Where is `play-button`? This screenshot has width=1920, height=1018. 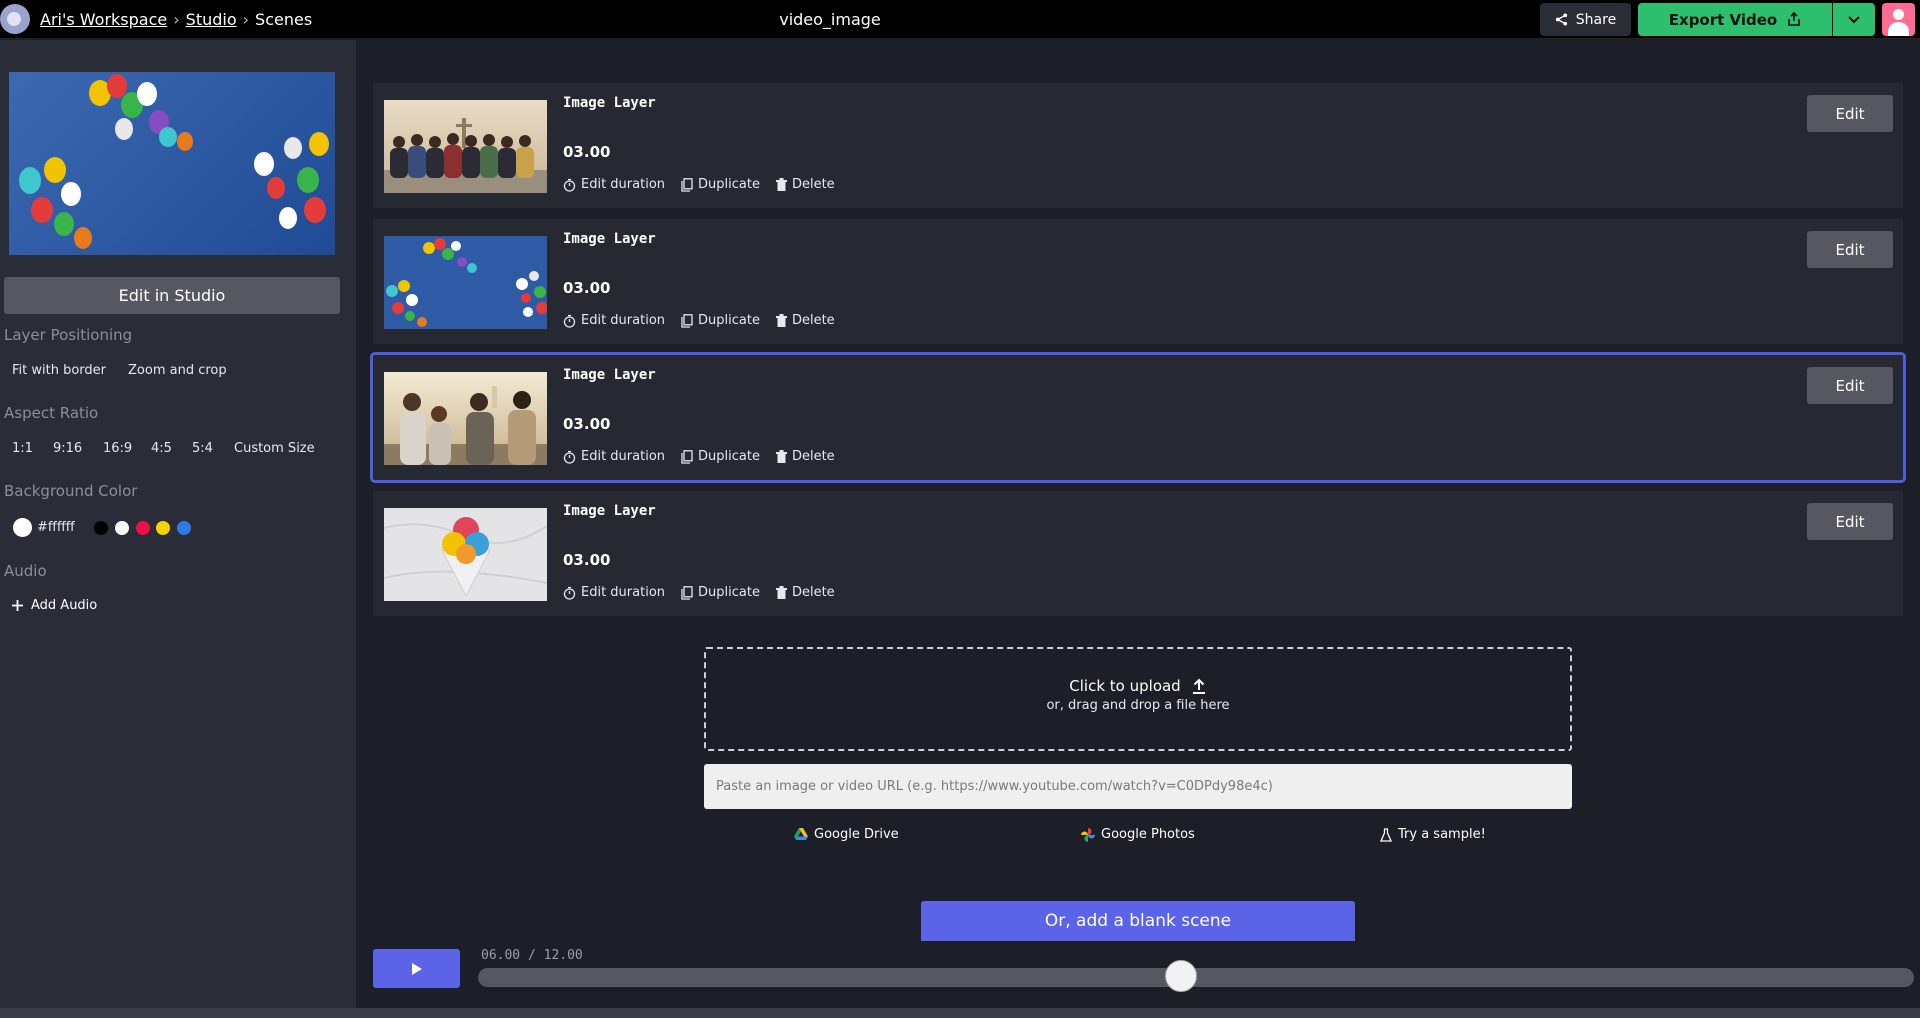
play-button is located at coordinates (416, 968).